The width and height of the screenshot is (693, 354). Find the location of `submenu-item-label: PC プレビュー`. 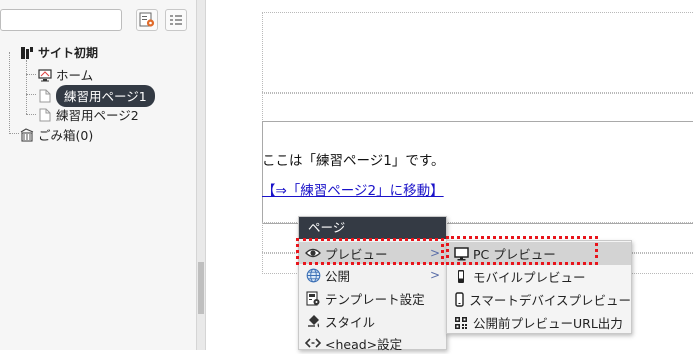

submenu-item-label: PC プレビュー is located at coordinates (514, 254).